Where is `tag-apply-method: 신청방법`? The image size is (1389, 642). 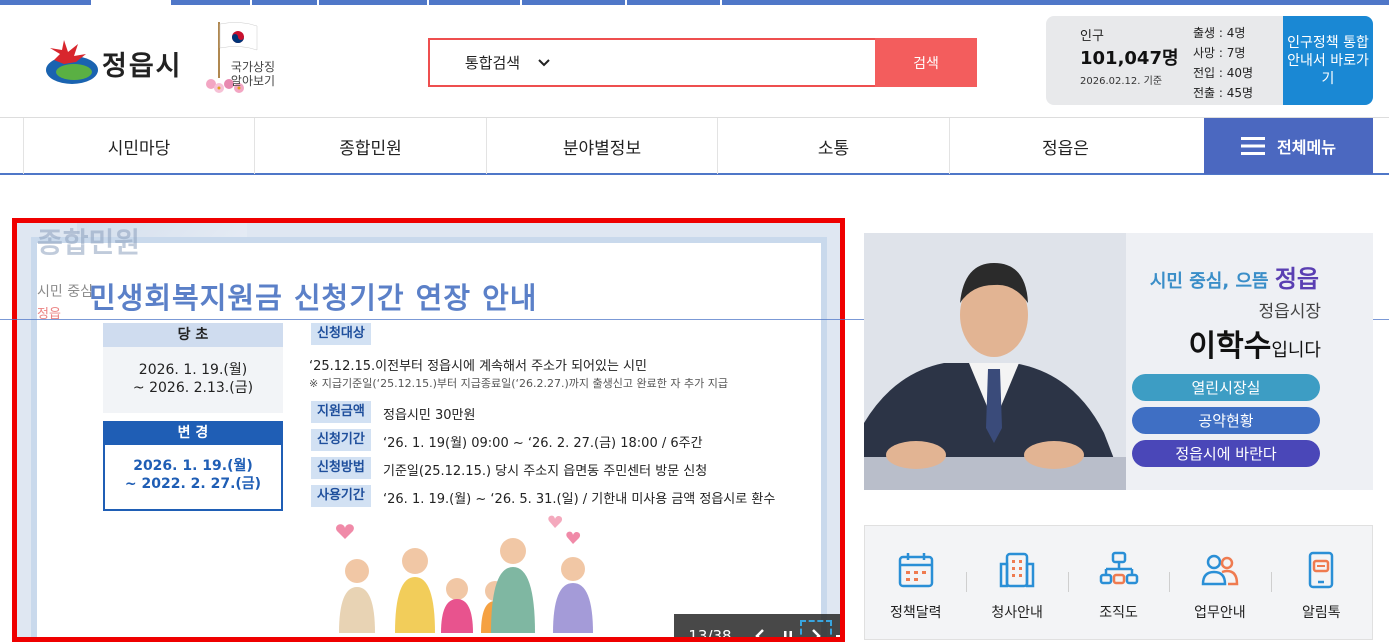 tag-apply-method: 신청방법 is located at coordinates (341, 468).